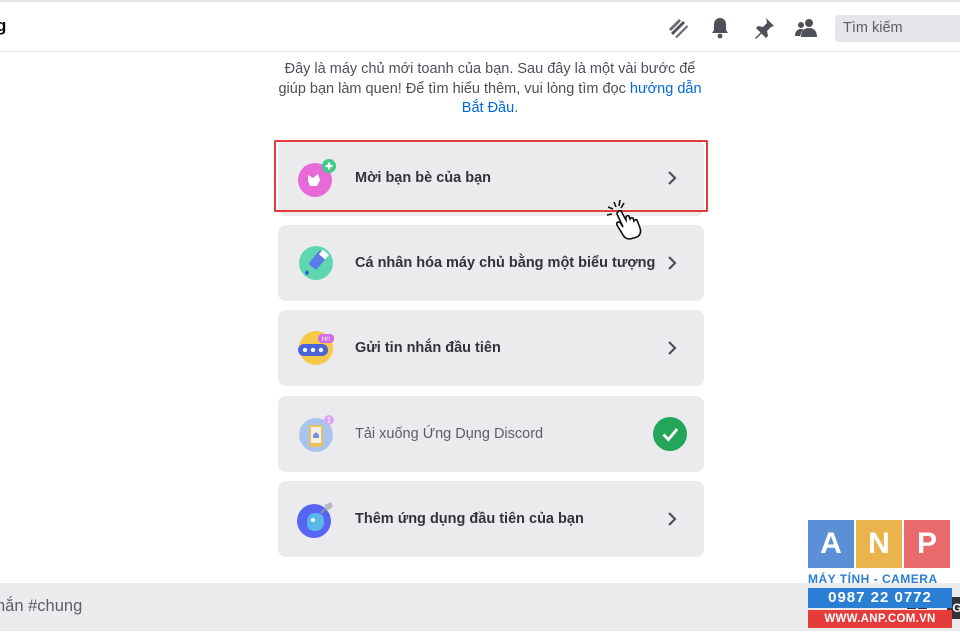 This screenshot has width=960, height=640. I want to click on watermark-logo: A N P, so click(880, 544).